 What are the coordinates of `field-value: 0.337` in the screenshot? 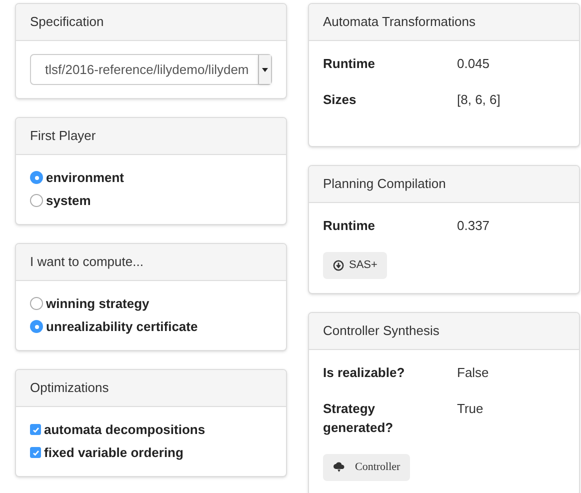 It's located at (473, 226).